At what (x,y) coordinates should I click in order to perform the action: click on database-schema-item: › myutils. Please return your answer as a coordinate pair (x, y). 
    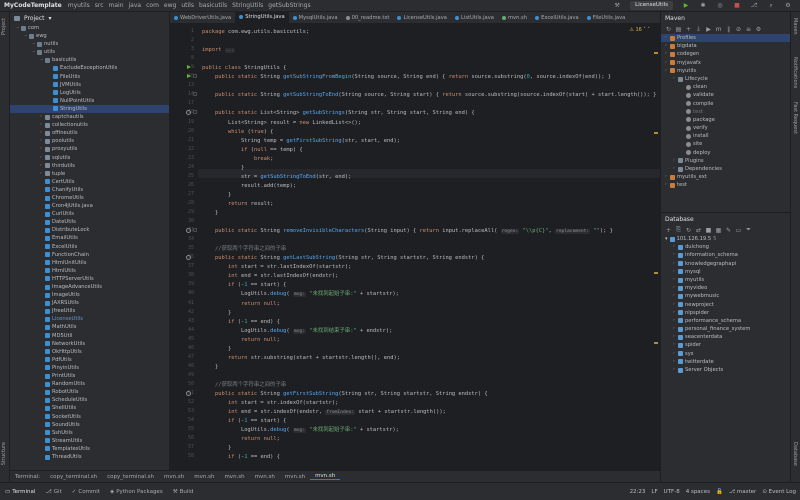
    Looking at the image, I should click on (725, 280).